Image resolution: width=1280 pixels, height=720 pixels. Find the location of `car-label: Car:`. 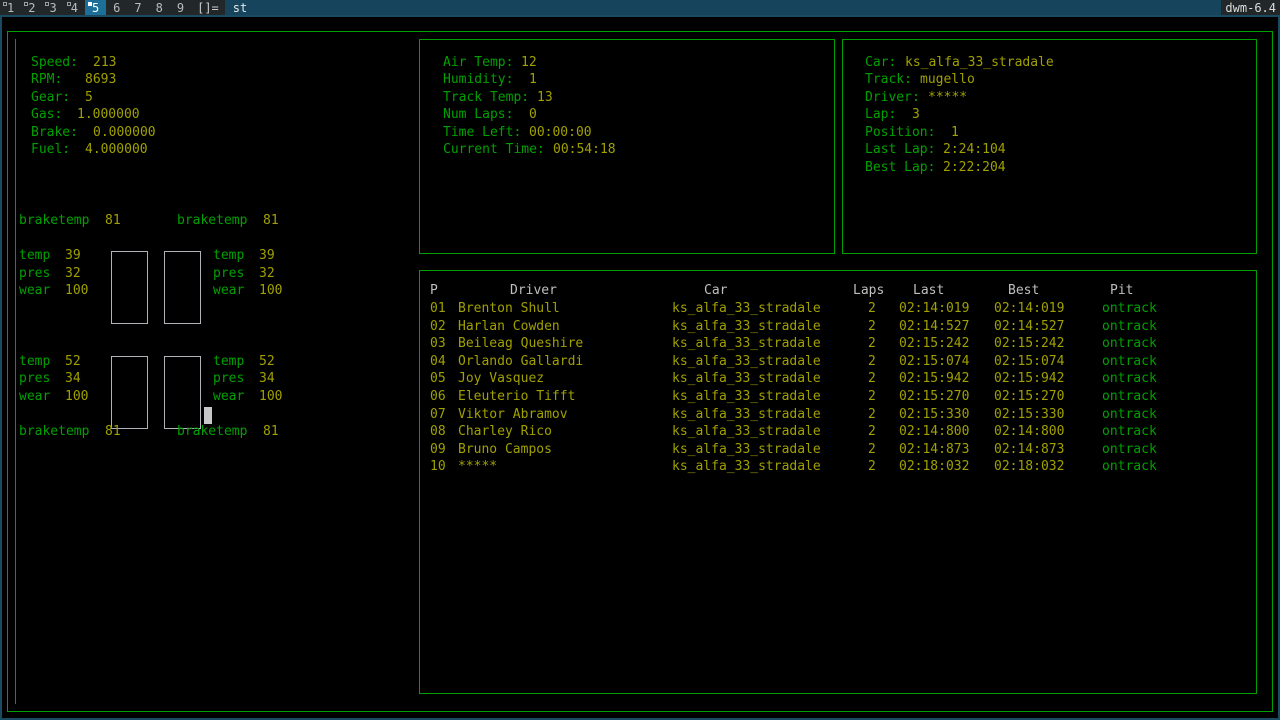

car-label: Car: is located at coordinates (881, 62).